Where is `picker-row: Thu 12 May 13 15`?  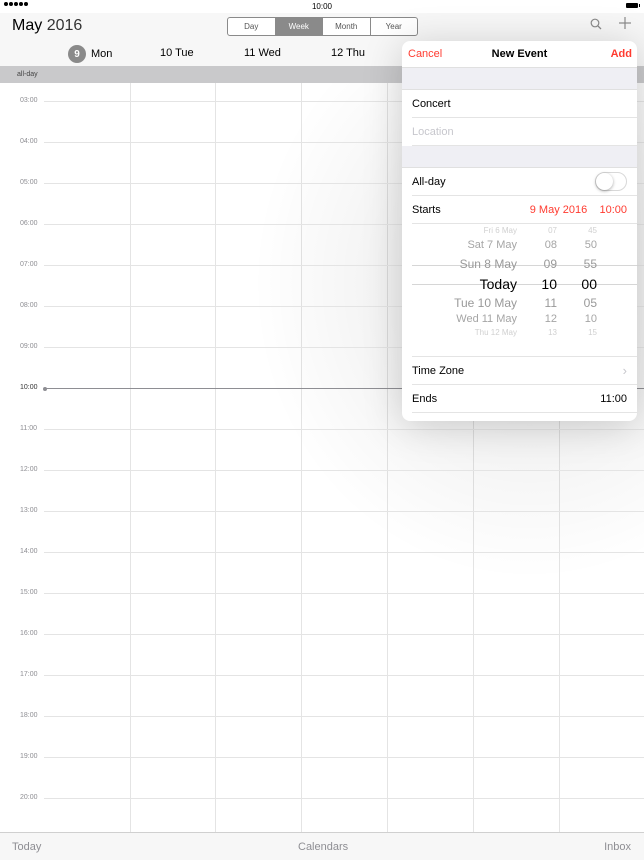
picker-row: Thu 12 May 13 15 is located at coordinates (524, 336).